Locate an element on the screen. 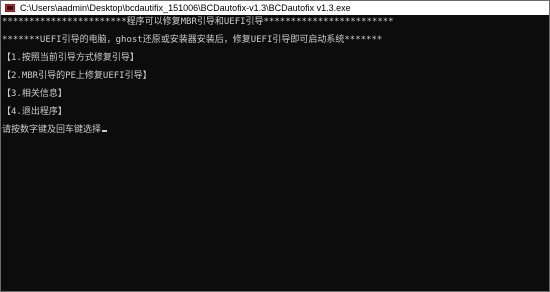  menu-option-3: 【3.相关信息】 is located at coordinates (34, 94).